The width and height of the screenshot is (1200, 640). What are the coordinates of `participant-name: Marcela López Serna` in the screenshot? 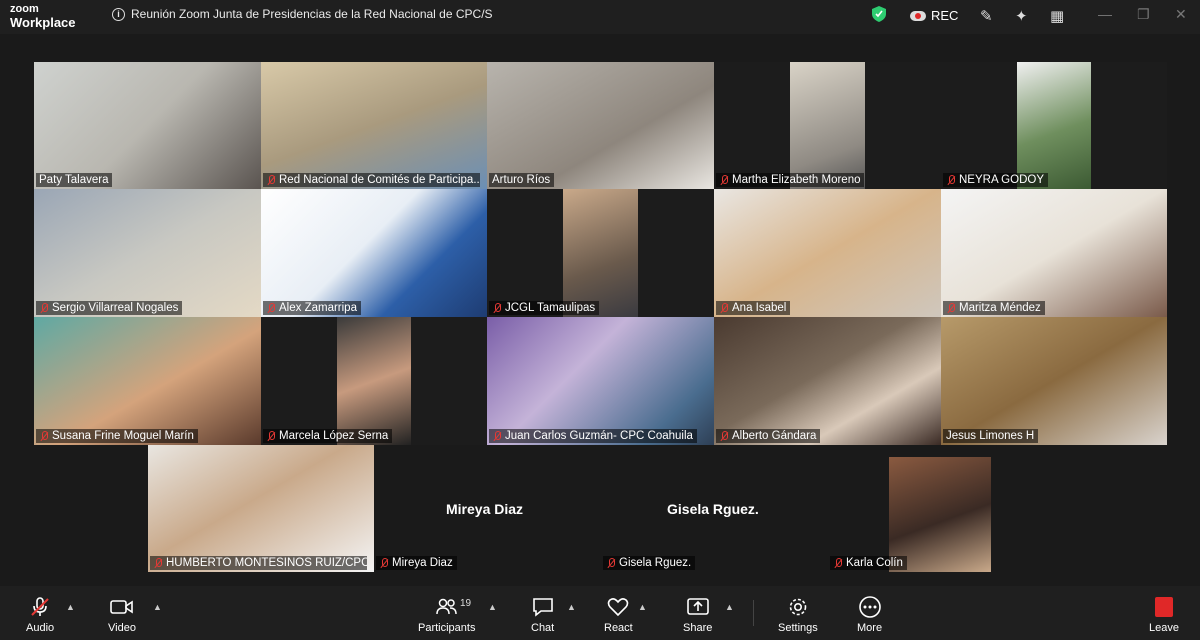 It's located at (334, 436).